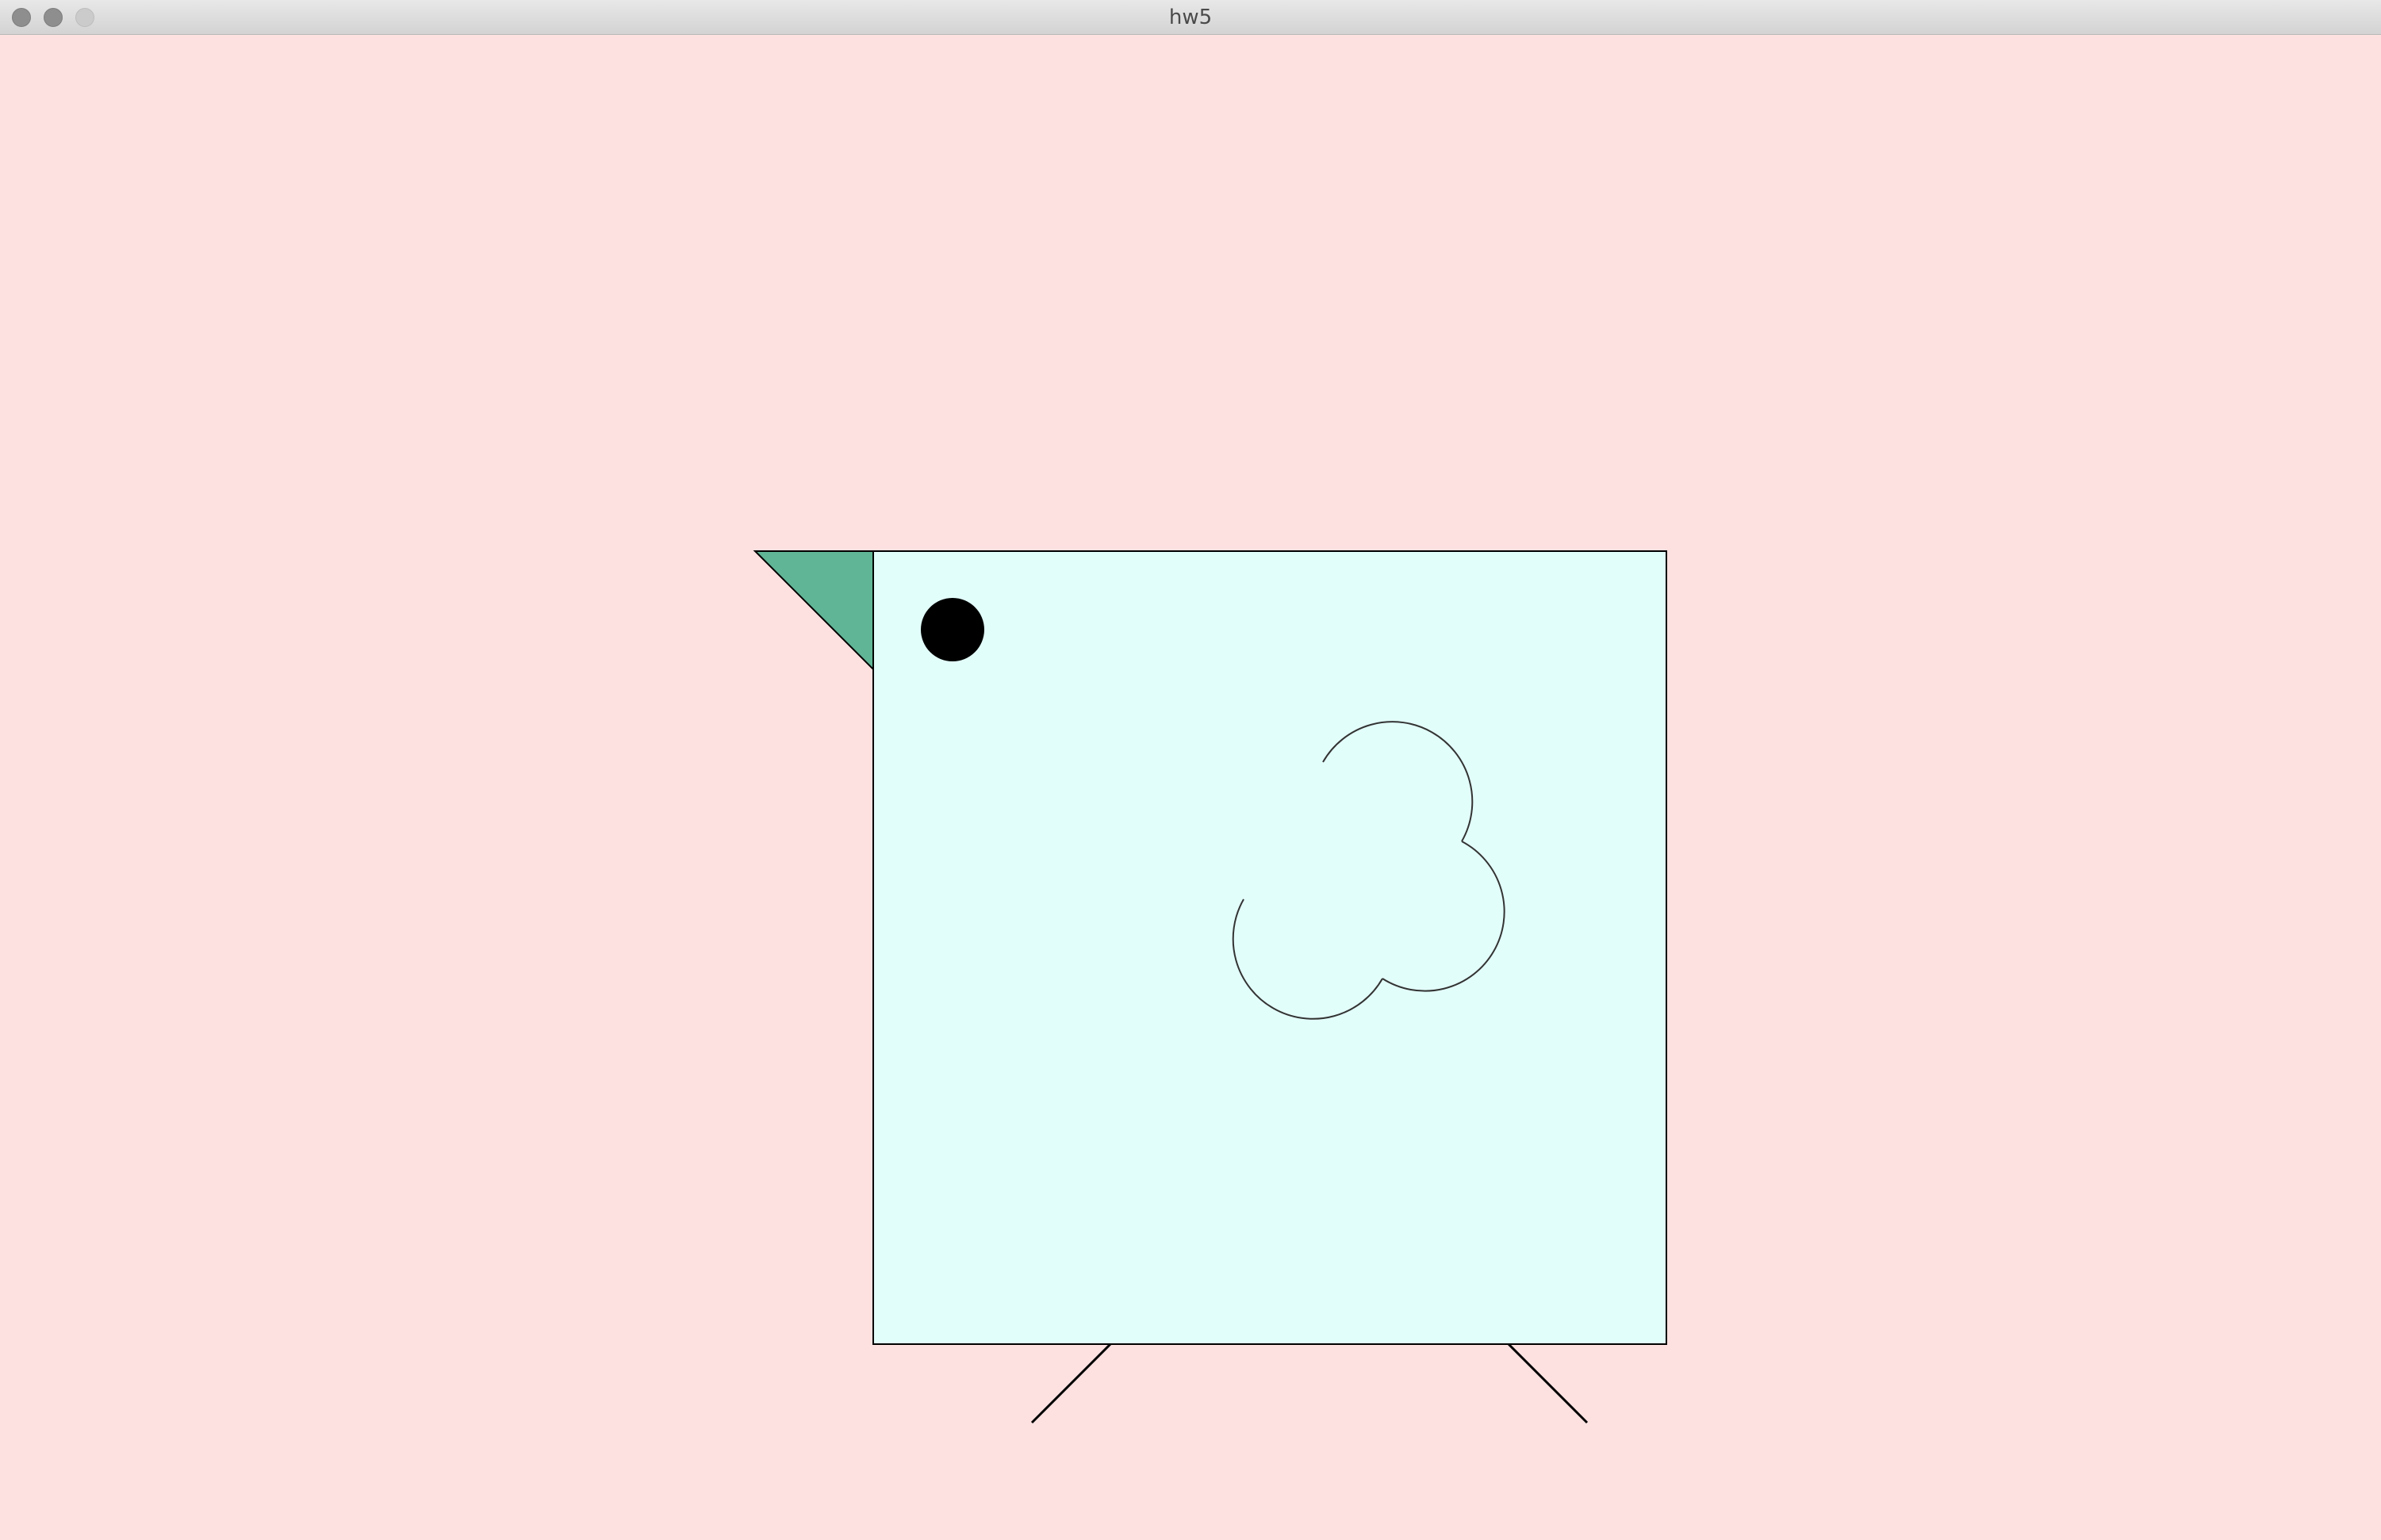 This screenshot has width=2381, height=1540. What do you see at coordinates (952, 629) in the screenshot?
I see `bird-eye` at bounding box center [952, 629].